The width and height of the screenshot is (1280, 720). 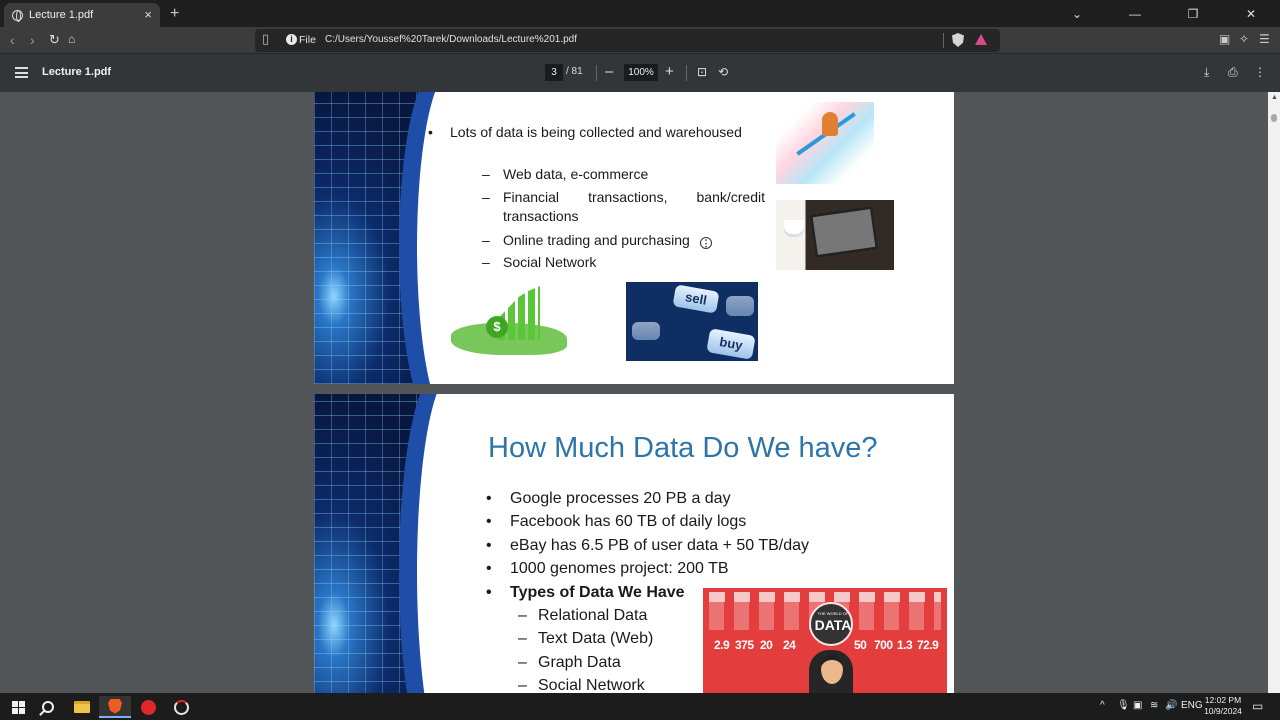 What do you see at coordinates (1137, 705) in the screenshot?
I see `network-icon: ▣` at bounding box center [1137, 705].